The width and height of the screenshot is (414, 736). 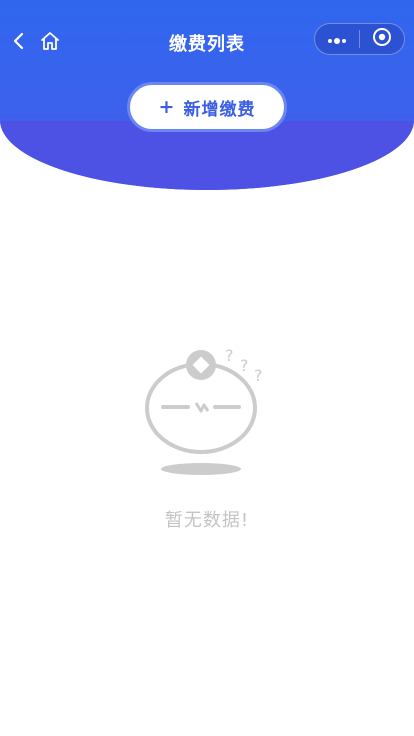 I want to click on target-circle-icon, so click(x=382, y=39).